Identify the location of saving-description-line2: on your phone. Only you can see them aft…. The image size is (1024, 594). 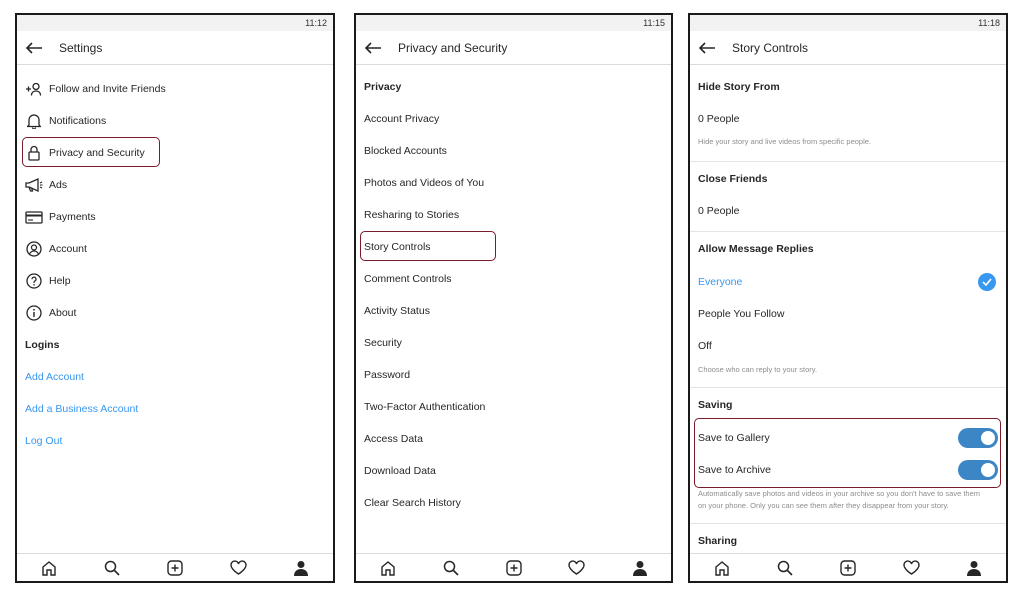
(823, 505).